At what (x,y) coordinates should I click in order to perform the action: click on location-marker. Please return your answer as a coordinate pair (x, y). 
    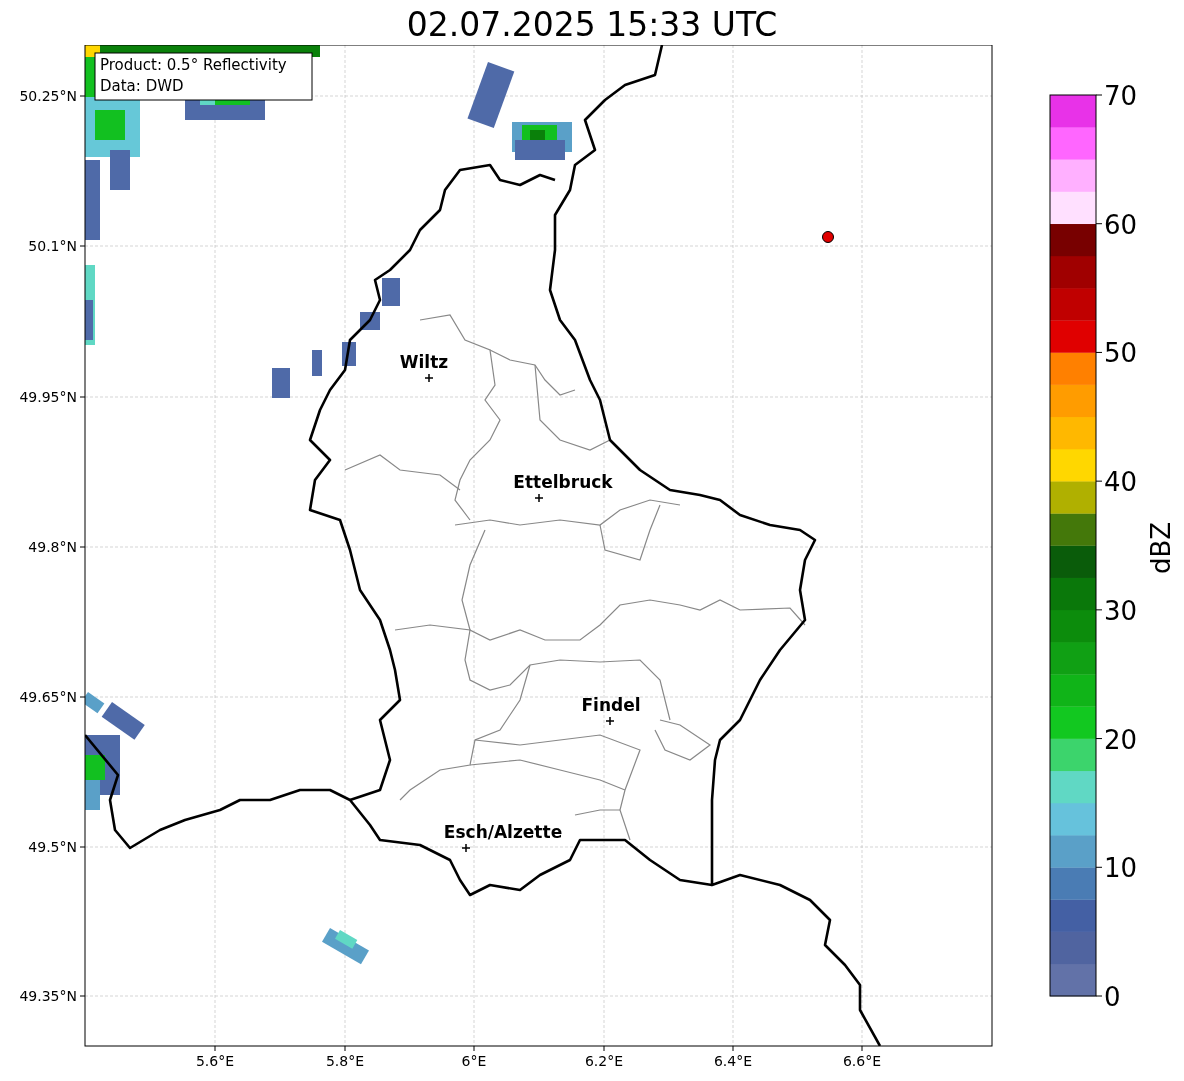
    Looking at the image, I should click on (828, 237).